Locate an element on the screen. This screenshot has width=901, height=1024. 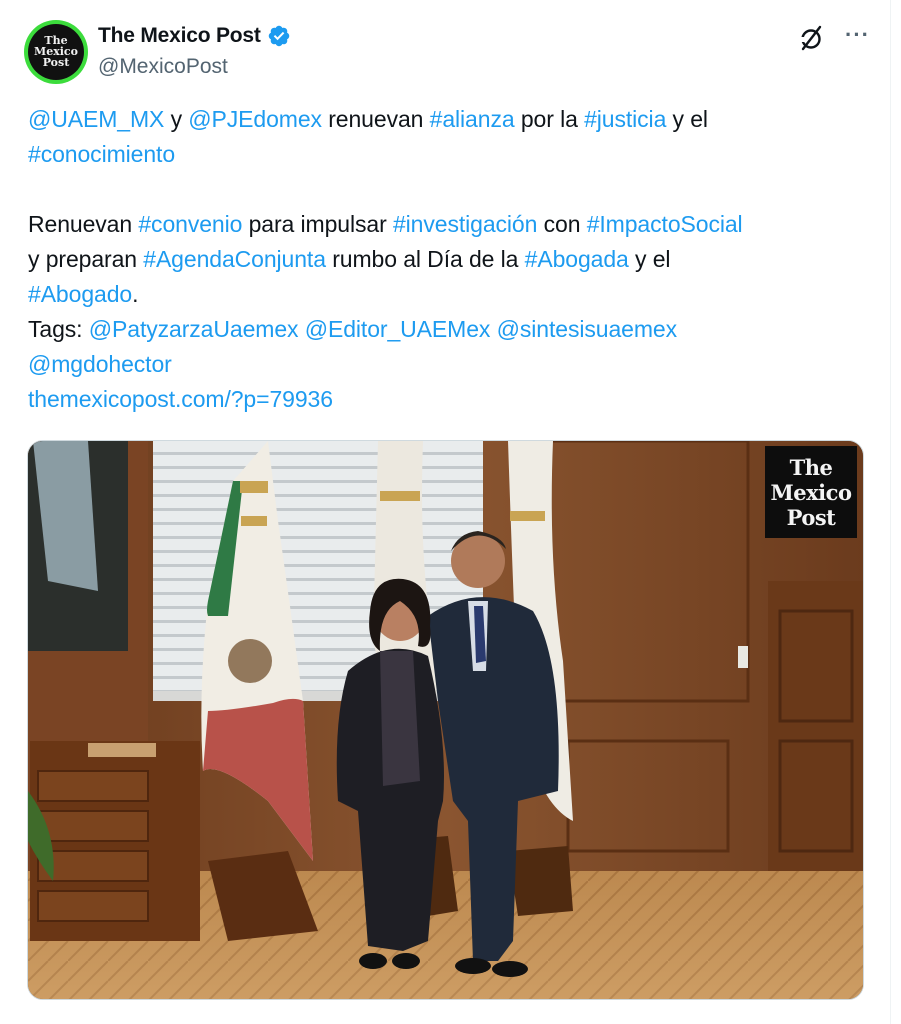
tweet-line: #conocimiento is located at coordinates (448, 154).